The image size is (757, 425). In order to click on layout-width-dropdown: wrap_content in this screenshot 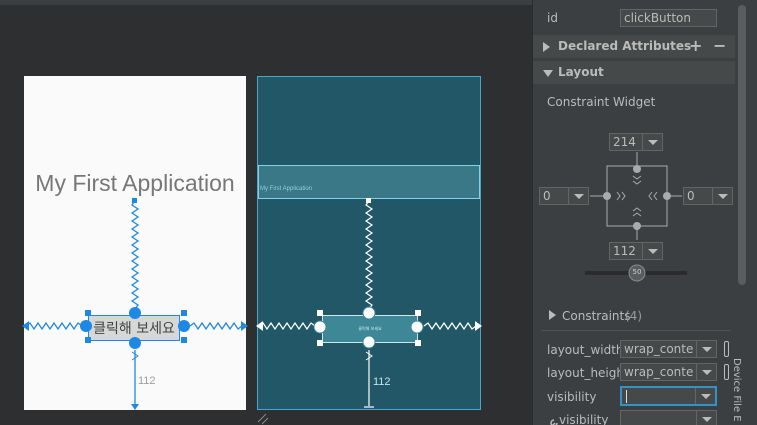, I will do `click(668, 349)`.